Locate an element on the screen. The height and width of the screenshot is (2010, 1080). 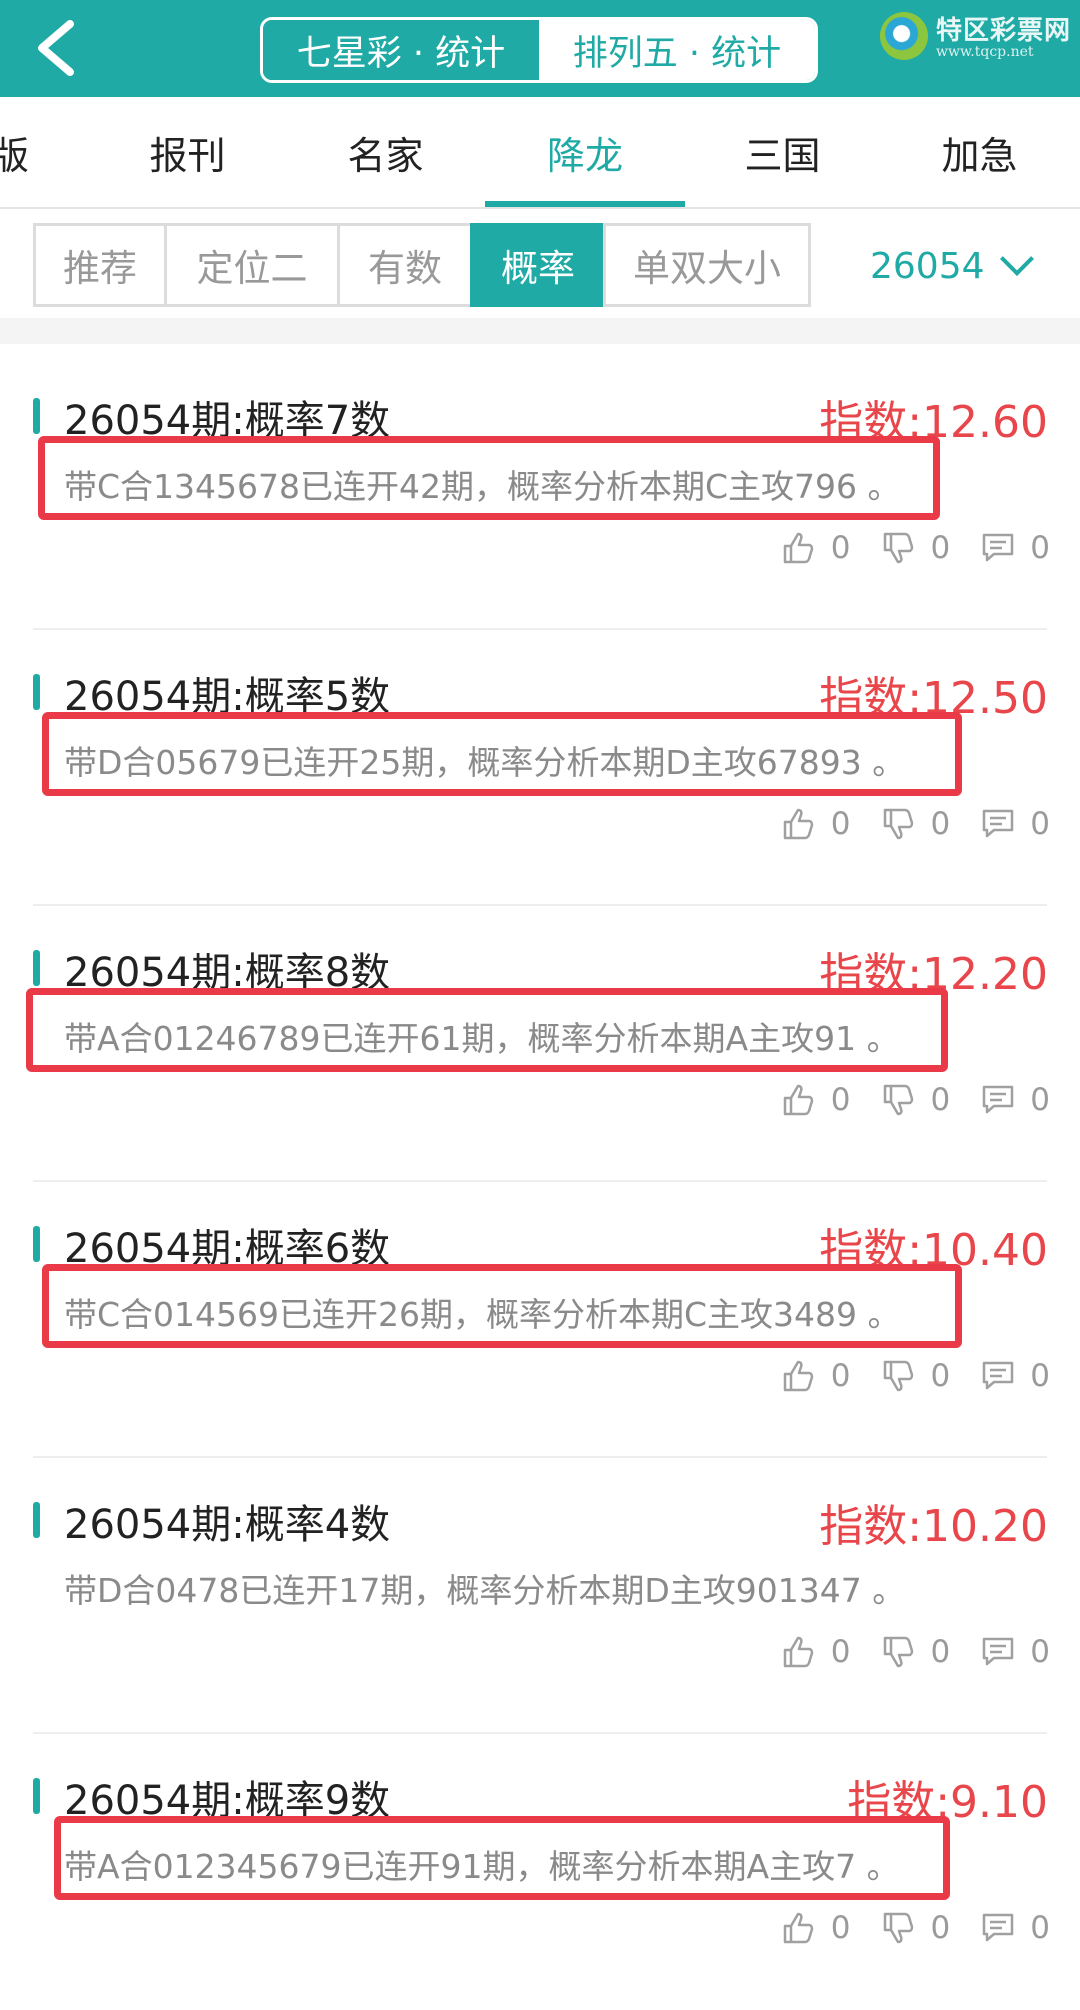
filter-youshu: 有数 is located at coordinates (405, 265).